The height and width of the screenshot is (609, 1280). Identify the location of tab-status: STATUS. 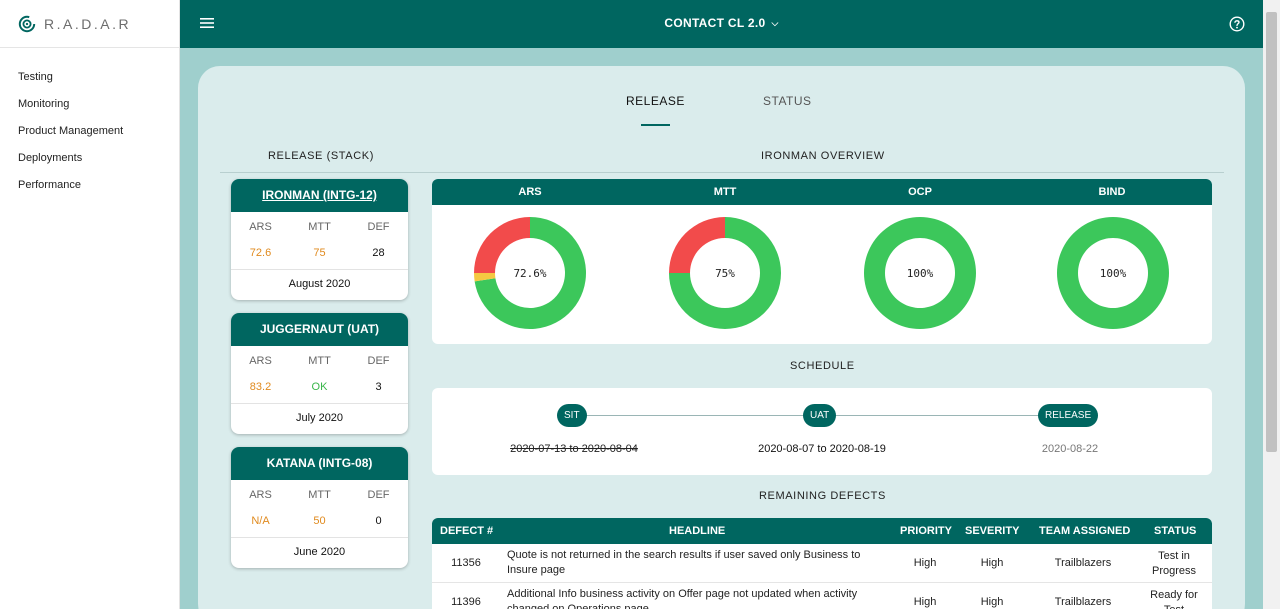
(787, 101).